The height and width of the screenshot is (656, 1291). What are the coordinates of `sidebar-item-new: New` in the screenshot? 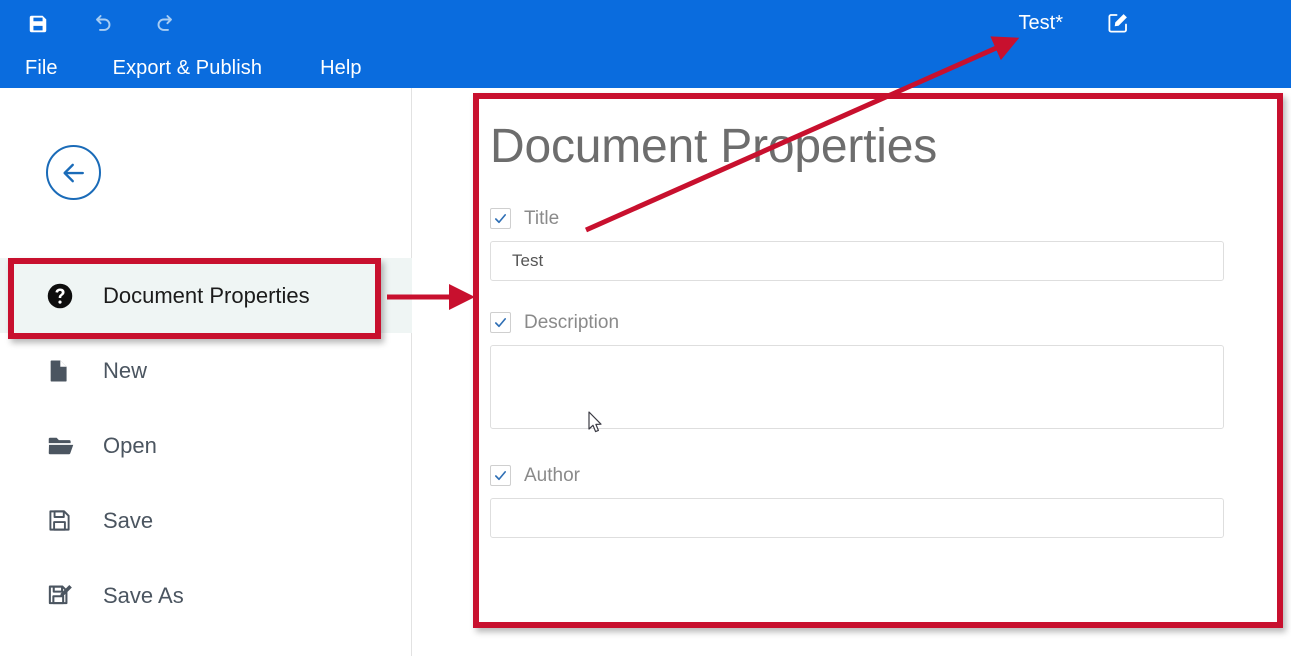 It's located at (206, 370).